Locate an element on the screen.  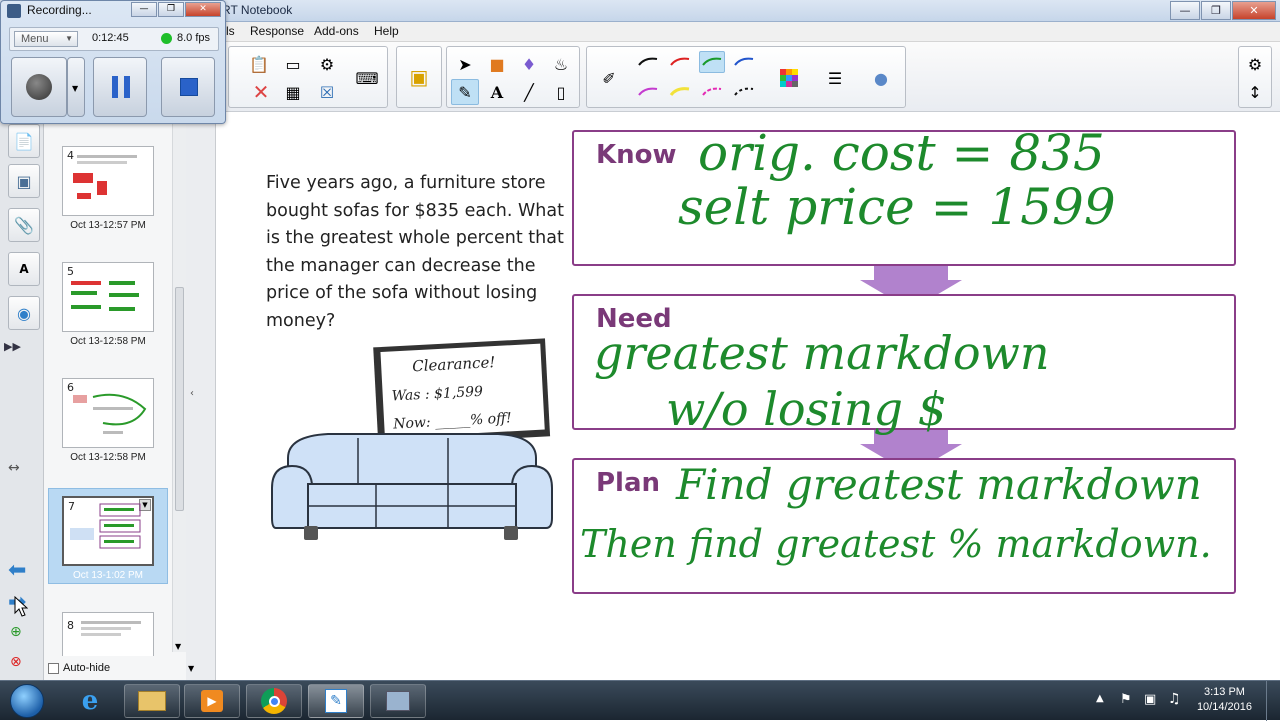
pen-style-red is located at coordinates (680, 62).